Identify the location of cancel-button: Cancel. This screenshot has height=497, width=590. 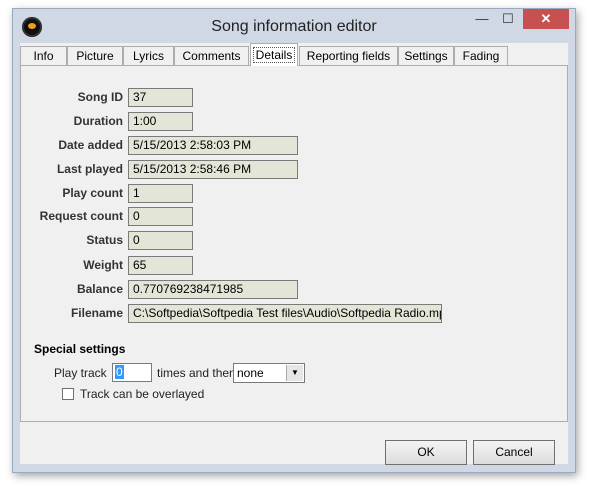
(514, 452).